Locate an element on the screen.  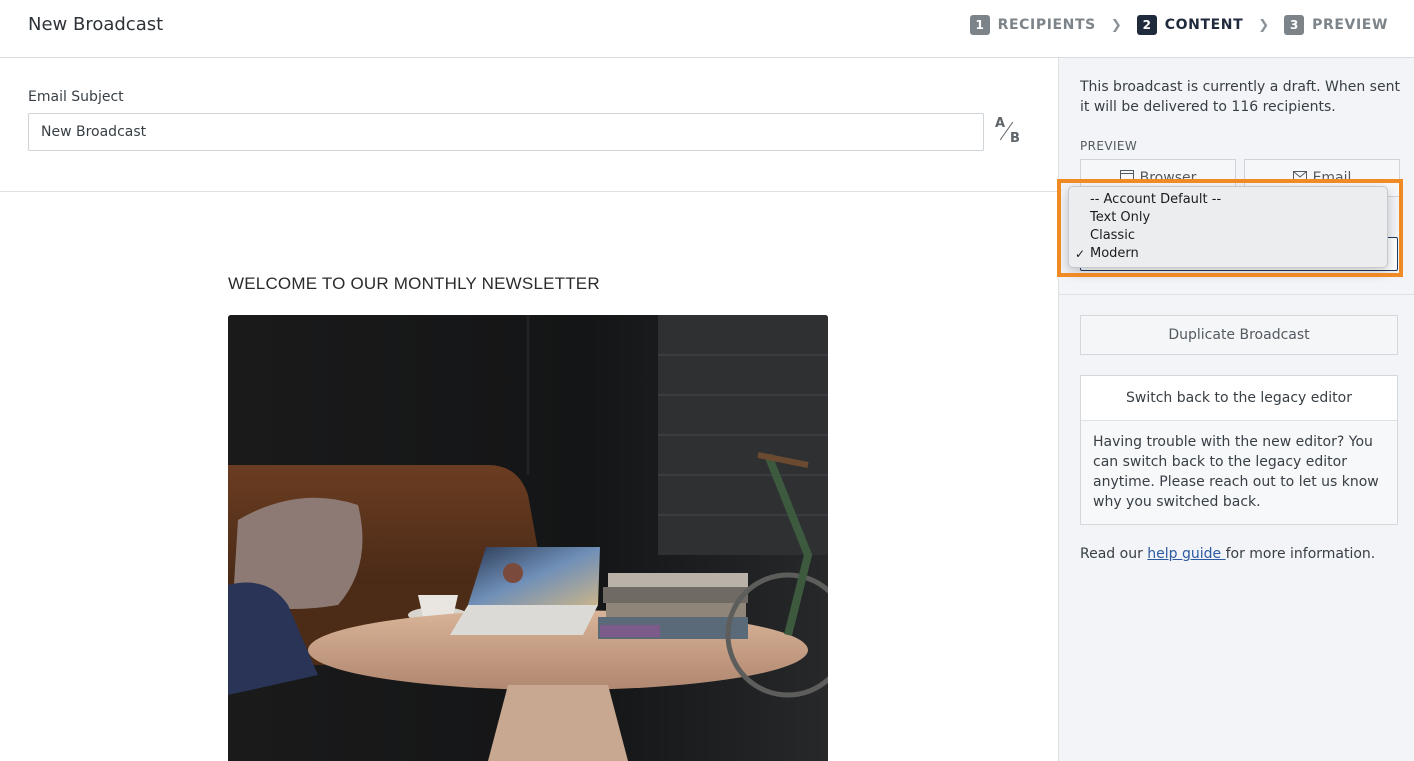
page-title: New Broadcast is located at coordinates (96, 24).